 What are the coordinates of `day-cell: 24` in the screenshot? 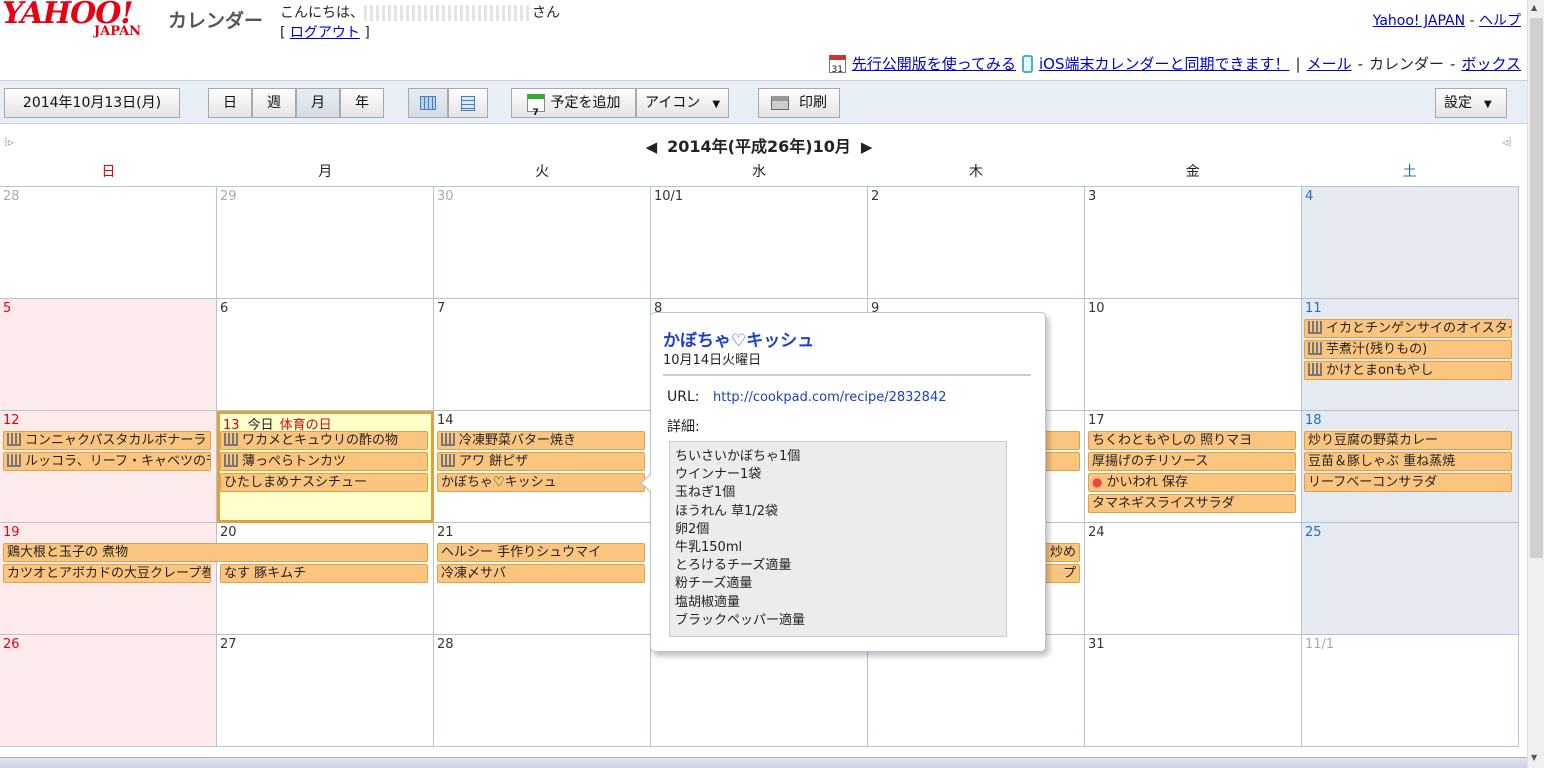 It's located at (1193, 579).